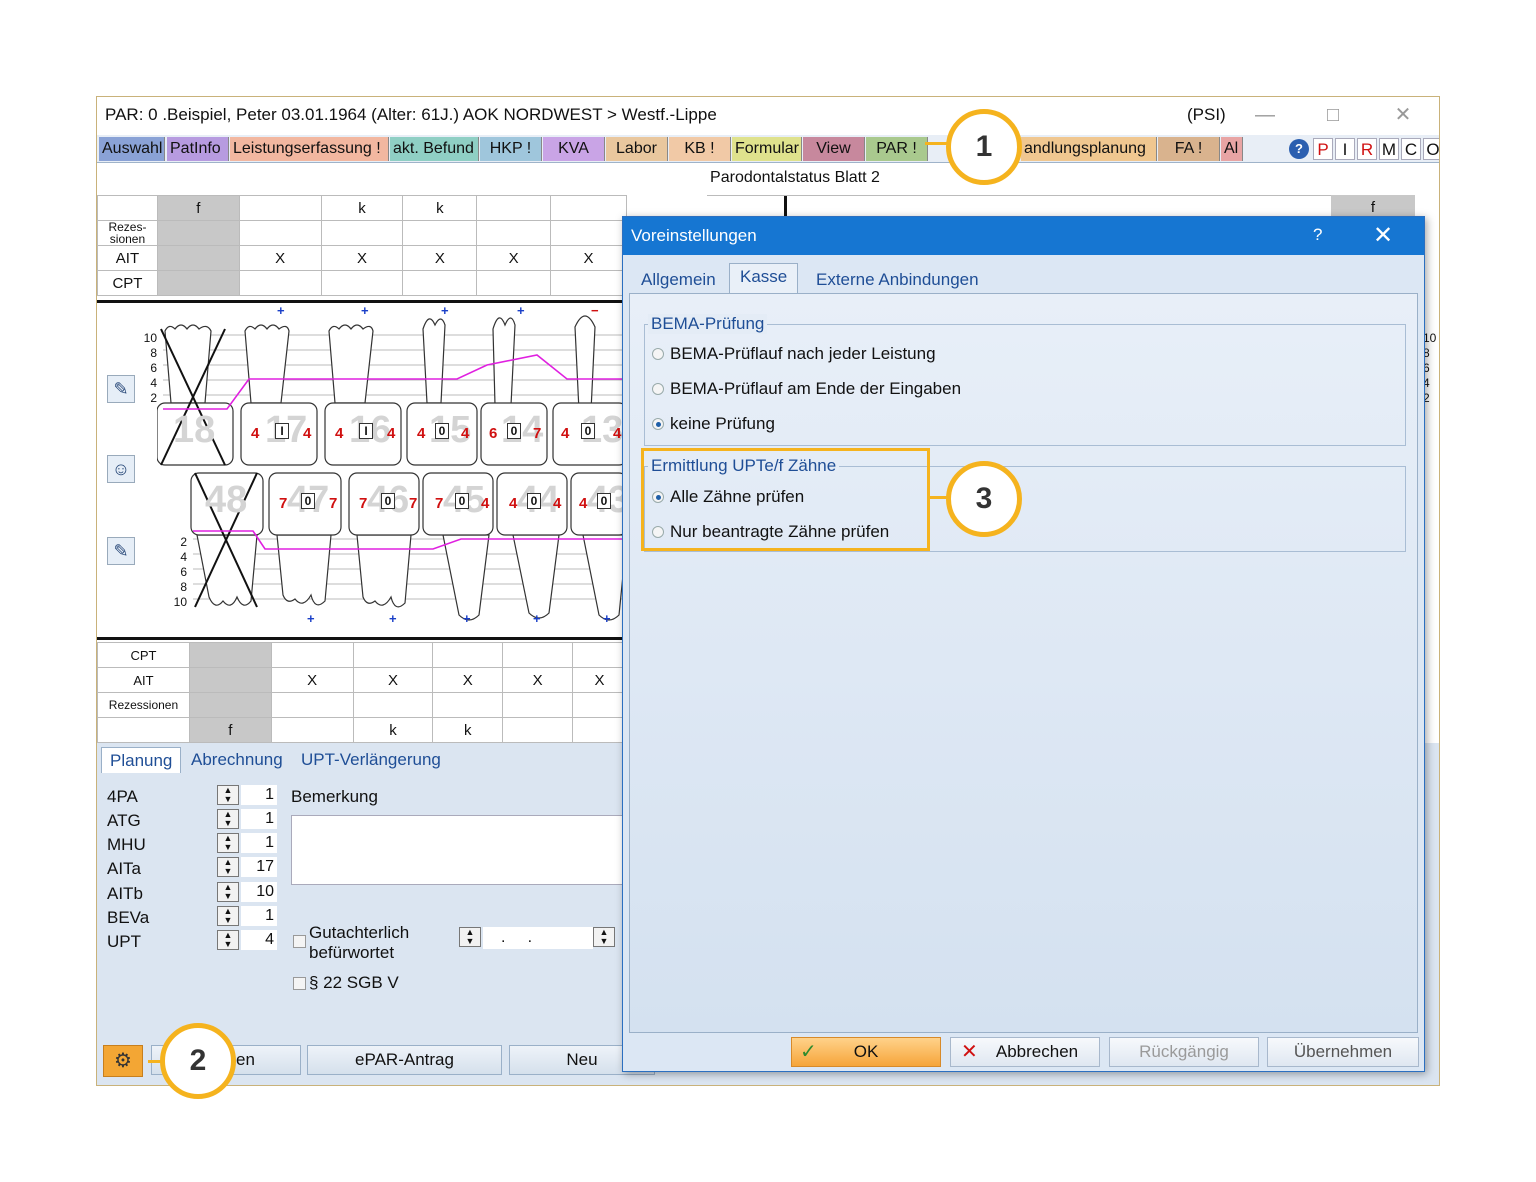 The height and width of the screenshot is (1182, 1536). I want to click on tab-hkp: HKP !, so click(511, 149).